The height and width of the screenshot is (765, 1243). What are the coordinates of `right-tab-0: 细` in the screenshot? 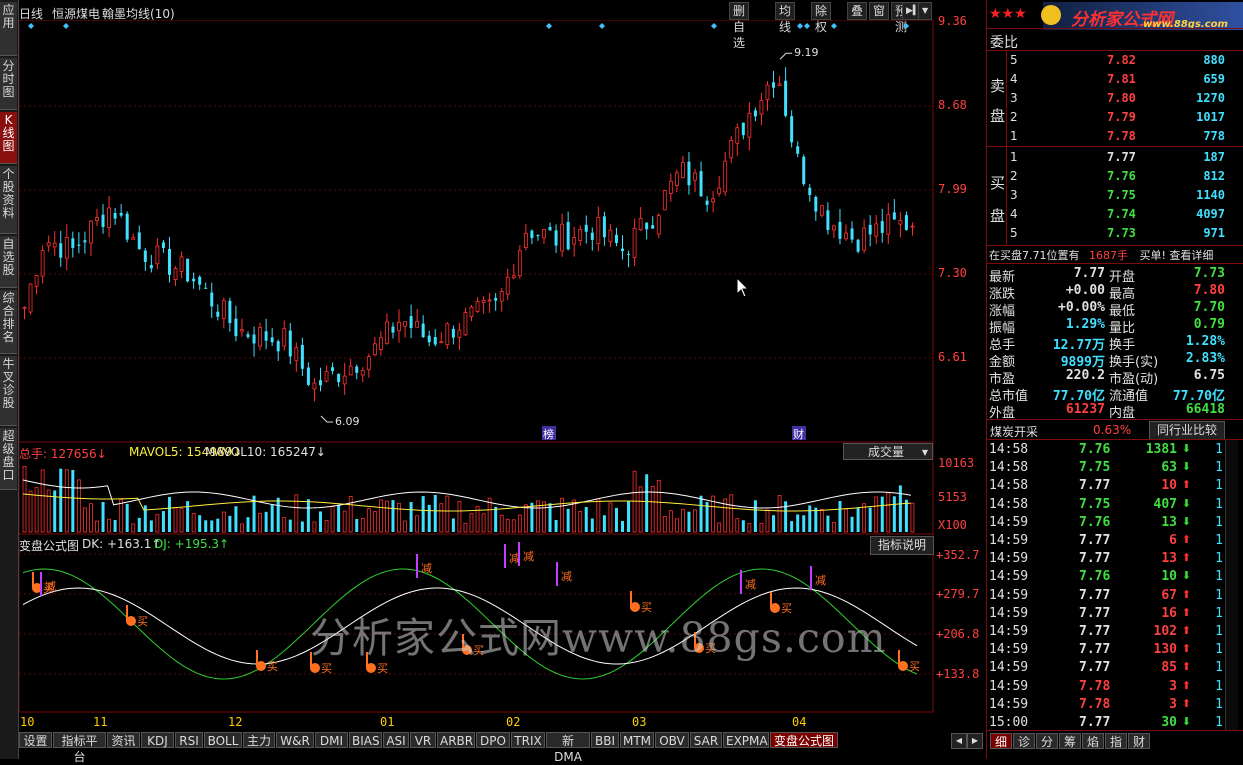 It's located at (1001, 741).